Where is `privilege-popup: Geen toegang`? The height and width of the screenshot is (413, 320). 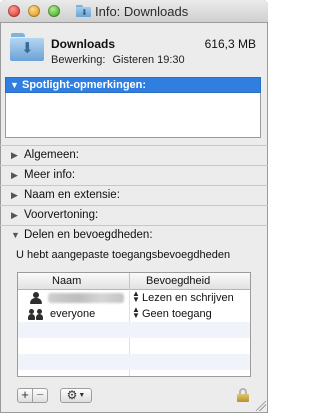 privilege-popup: Geen toegang is located at coordinates (177, 314).